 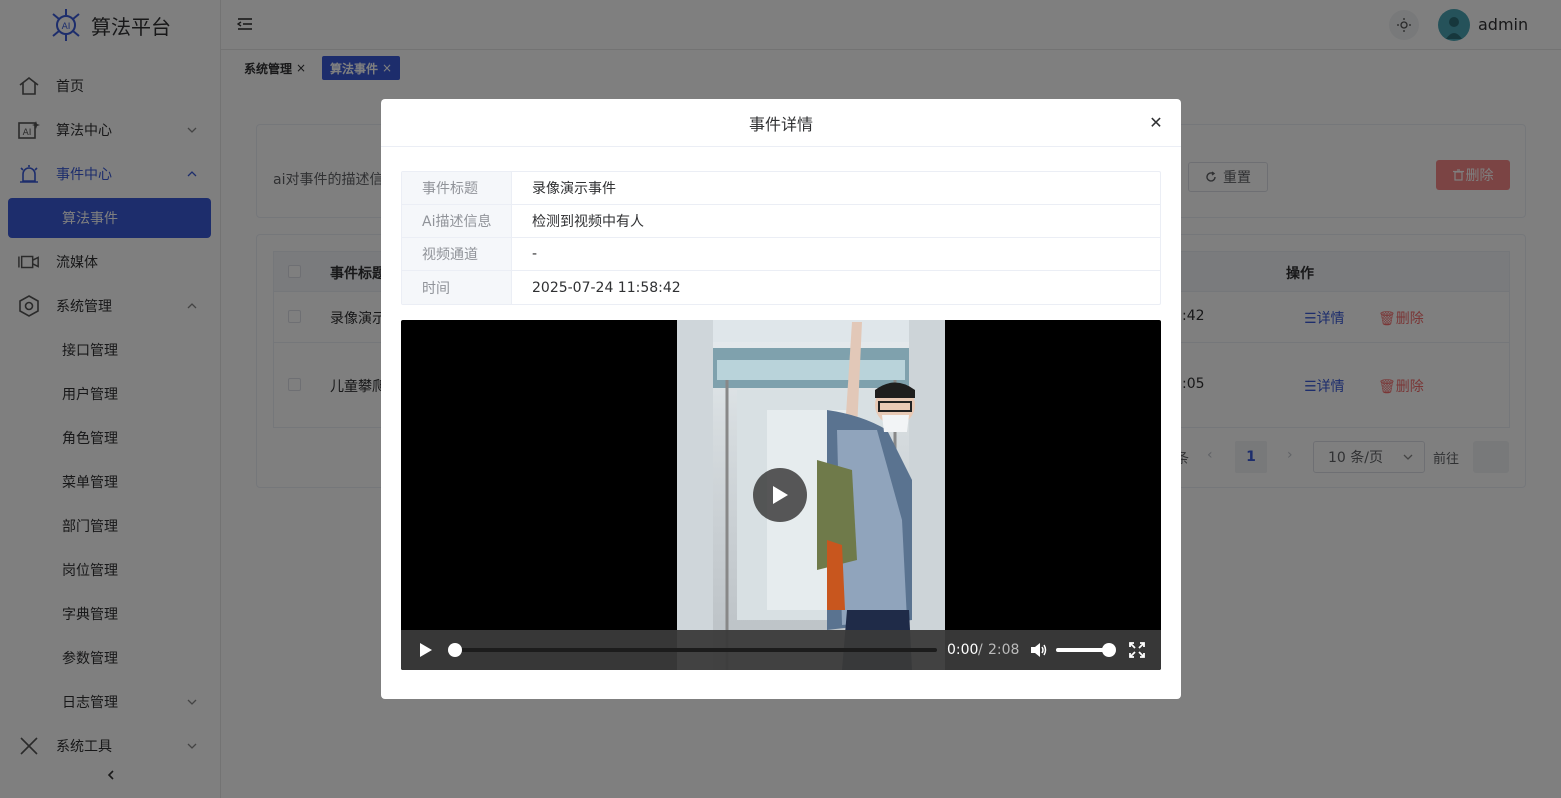 What do you see at coordinates (781, 287) in the screenshot?
I see `desc-row-time: 时间 2025-07-24 11:58:42` at bounding box center [781, 287].